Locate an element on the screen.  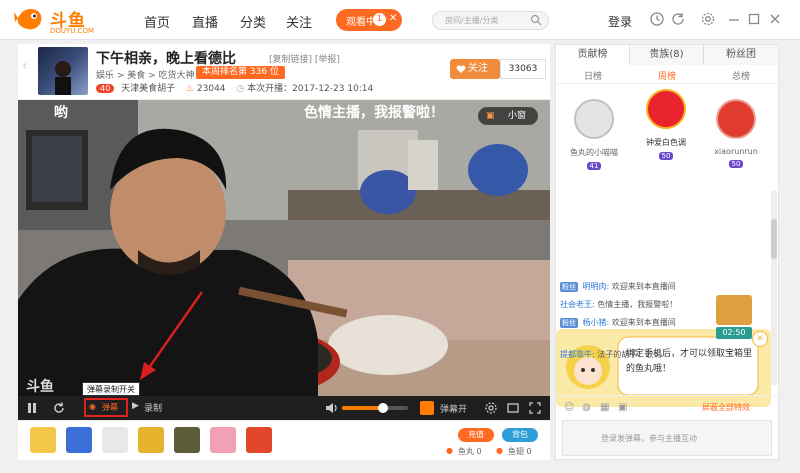
nav-live: 直播 is located at coordinates (205, 21).